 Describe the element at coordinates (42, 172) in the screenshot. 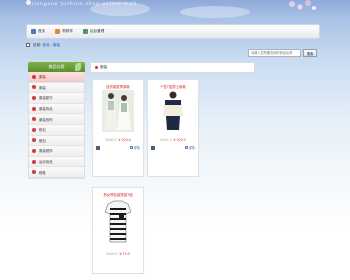

I see `sidebar-item-label: 鞋靴` at that location.